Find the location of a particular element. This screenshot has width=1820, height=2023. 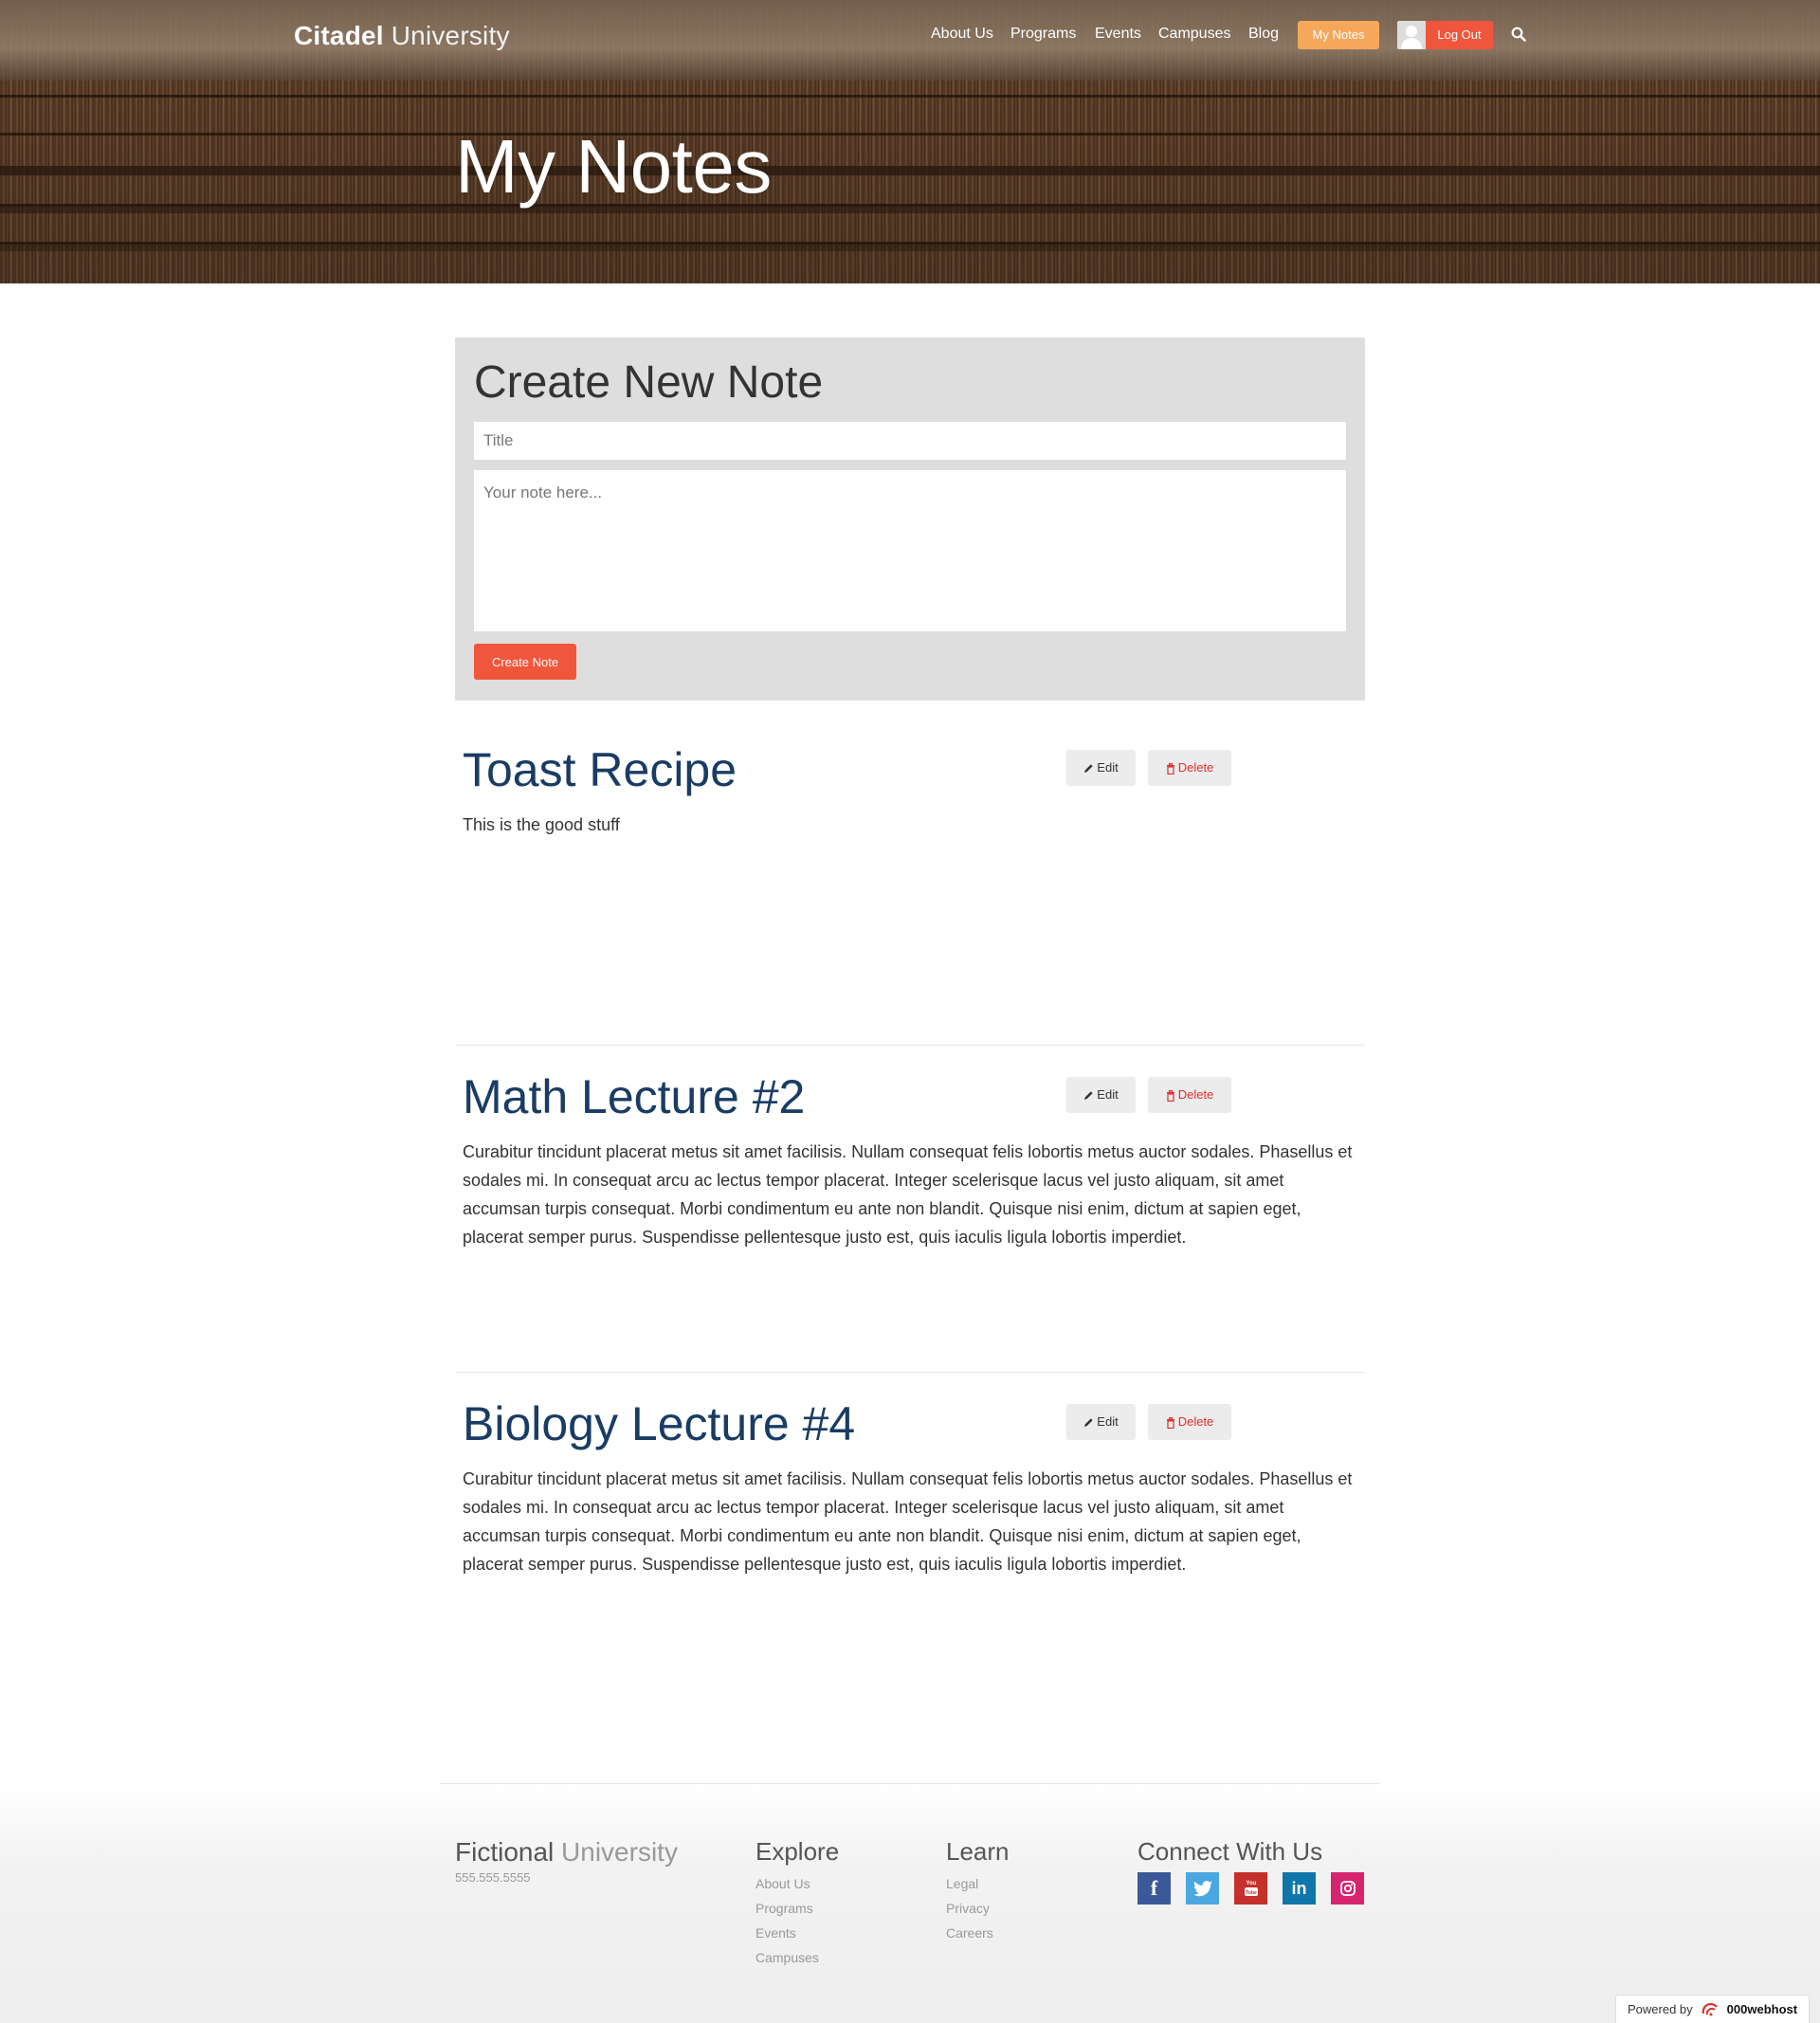

powered-by-badge: Powered by 000webhost is located at coordinates (1712, 2009).